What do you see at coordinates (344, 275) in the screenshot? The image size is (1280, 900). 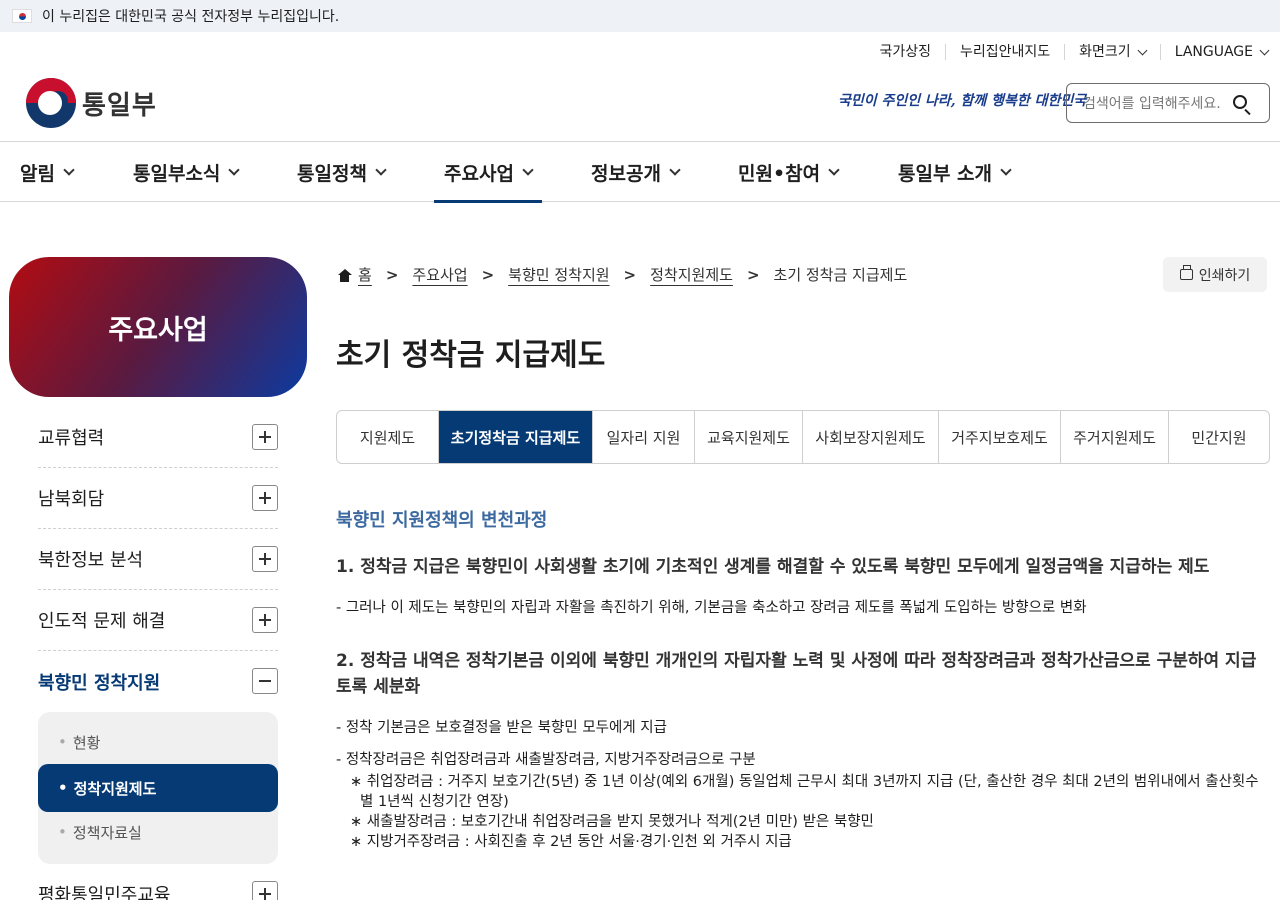 I see `home-icon` at bounding box center [344, 275].